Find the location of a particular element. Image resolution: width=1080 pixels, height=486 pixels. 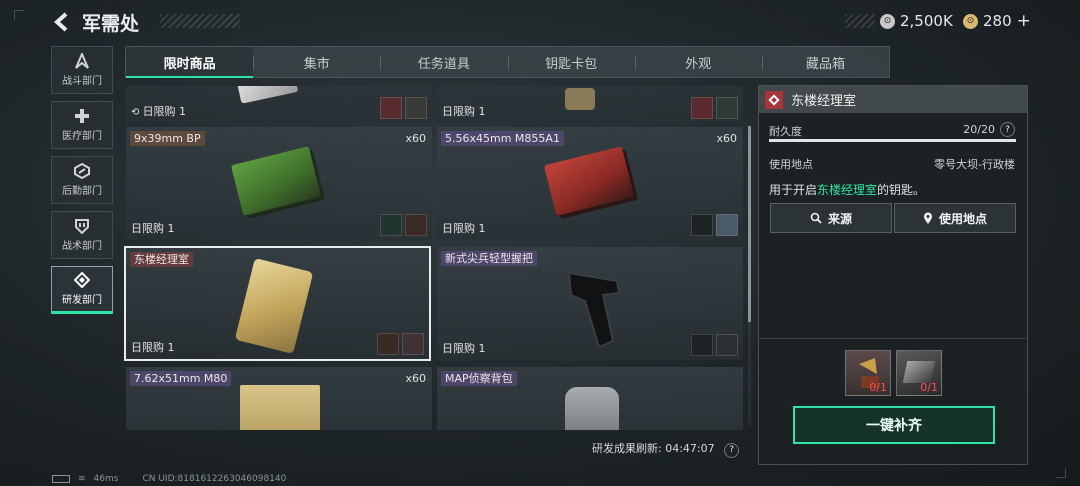

item-card: ⟲ 日限购 1 is located at coordinates (279, 104).